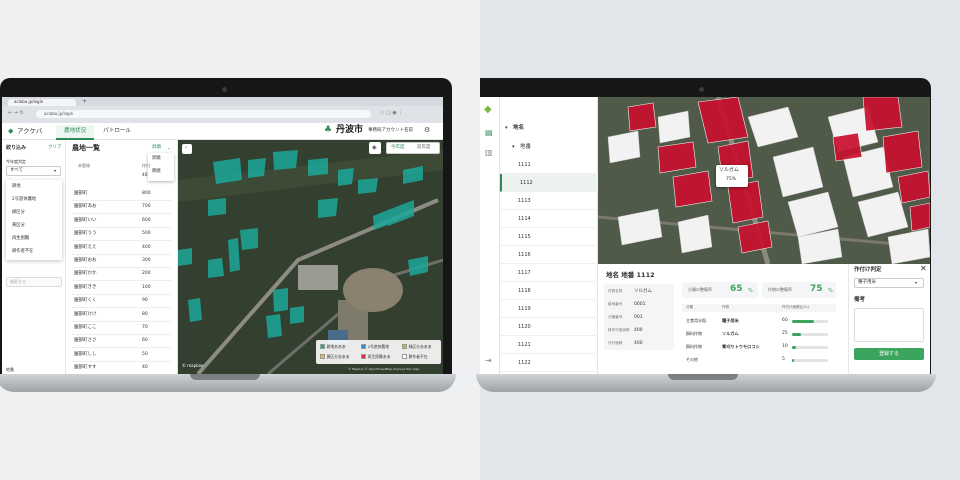 The height and width of the screenshot is (480, 960). What do you see at coordinates (730, 320) in the screenshot?
I see `crop-name: 種子用米` at bounding box center [730, 320].